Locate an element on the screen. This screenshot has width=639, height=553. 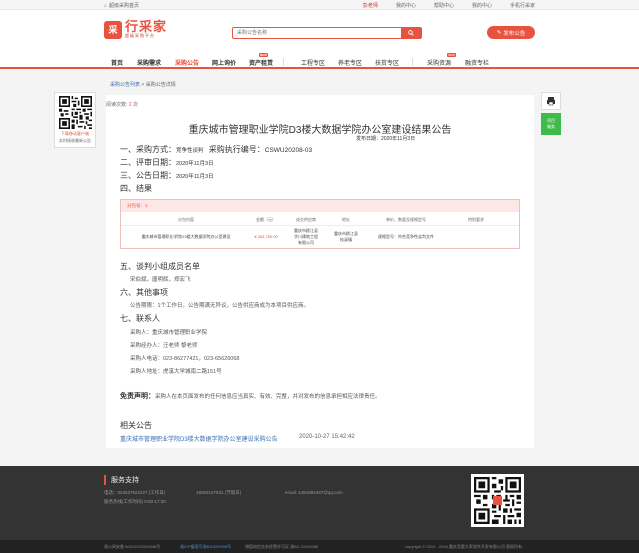
footer-phone: 电话：023637922227 (工作日) is located at coordinates (135, 492).